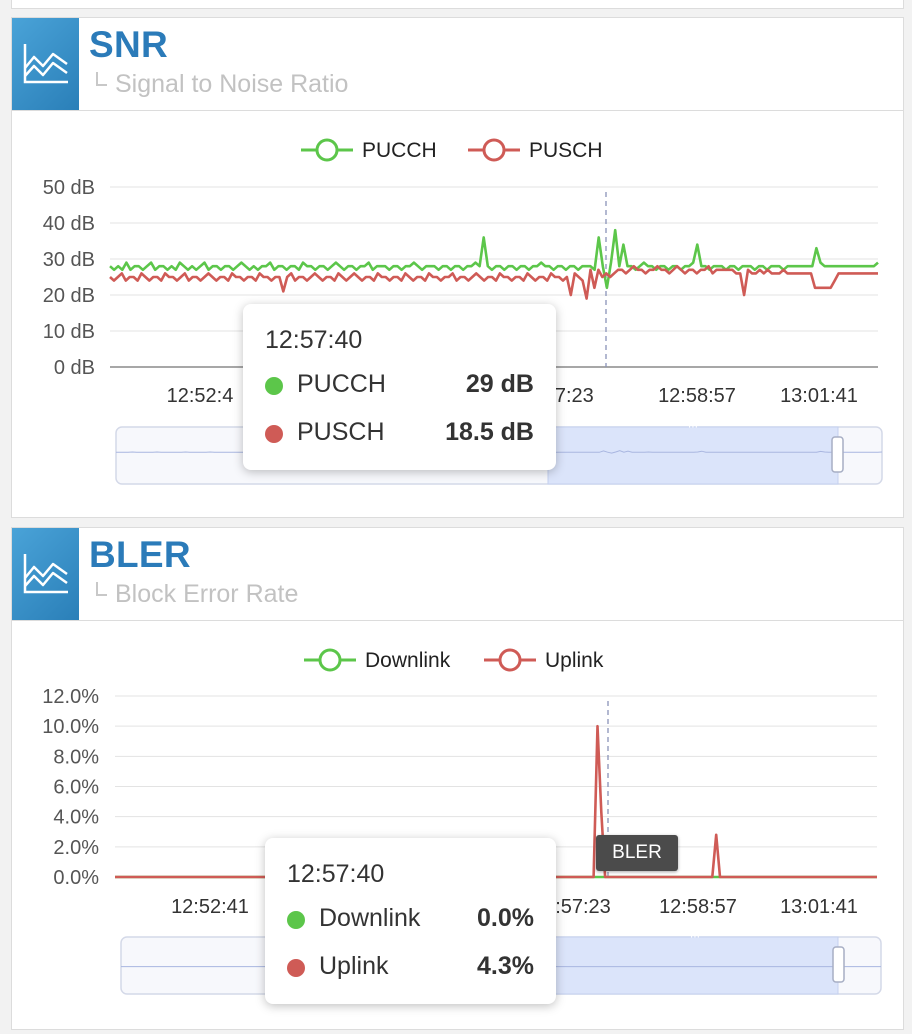 Image resolution: width=912 pixels, height=1034 pixels. I want to click on x-tick-label: 12:52:41, so click(210, 907).